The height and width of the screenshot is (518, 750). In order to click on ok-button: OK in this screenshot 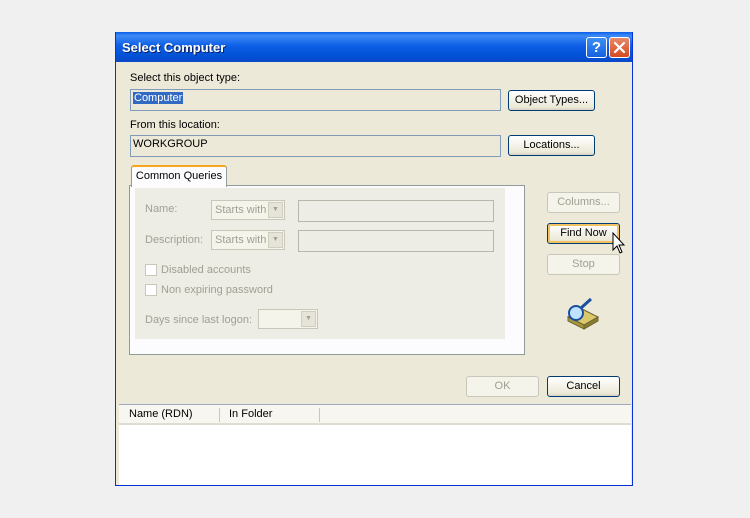, I will do `click(502, 386)`.